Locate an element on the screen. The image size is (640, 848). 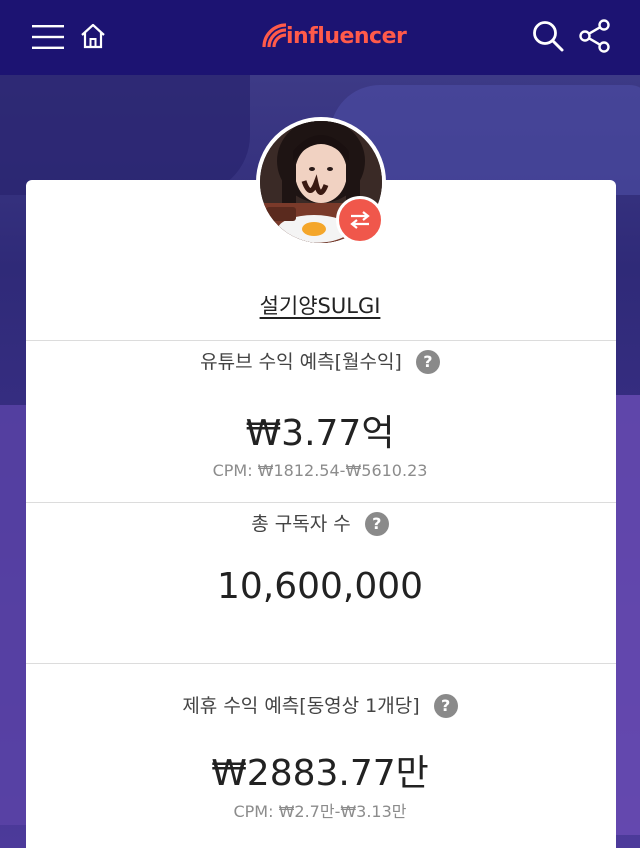
top-header: influencer is located at coordinates (320, 37).